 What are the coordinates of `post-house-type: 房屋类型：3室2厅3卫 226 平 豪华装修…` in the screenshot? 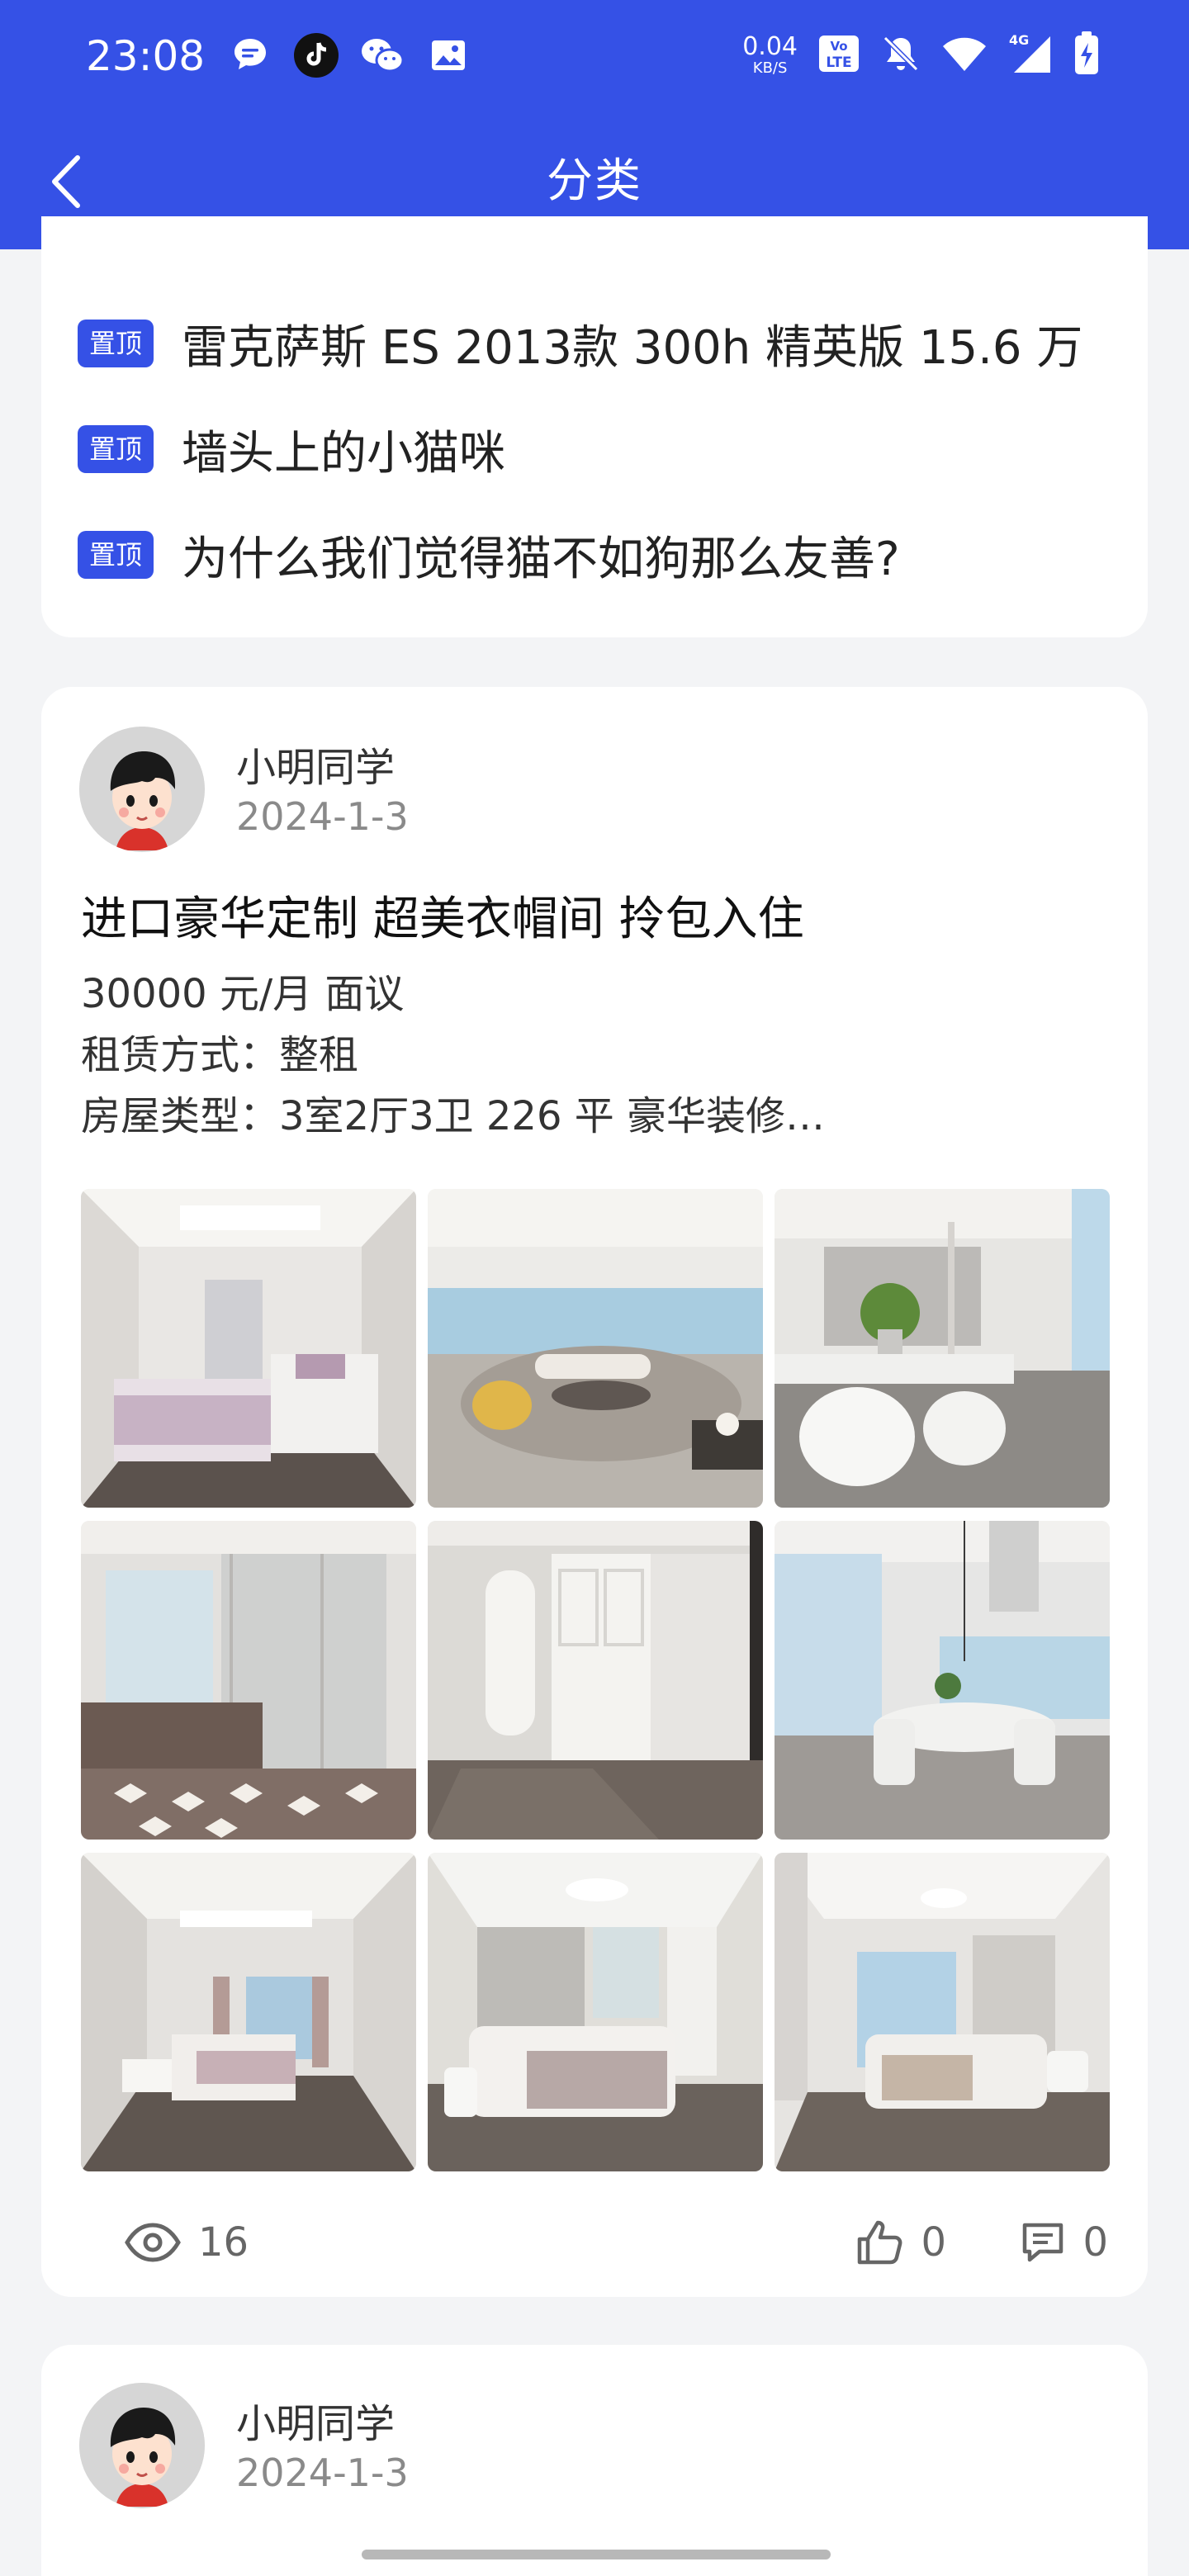 It's located at (453, 1116).